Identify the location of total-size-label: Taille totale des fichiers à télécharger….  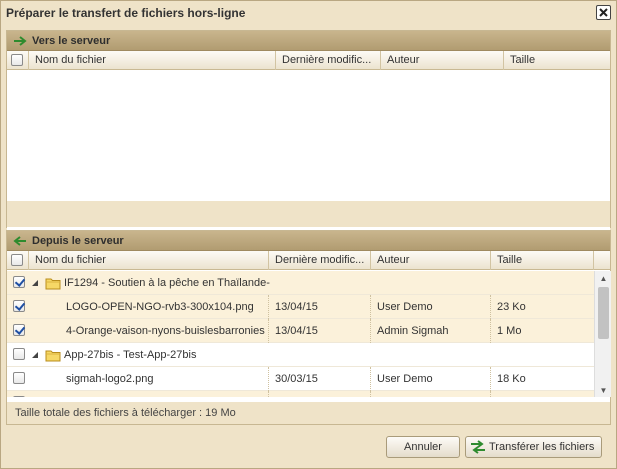
(125, 413).